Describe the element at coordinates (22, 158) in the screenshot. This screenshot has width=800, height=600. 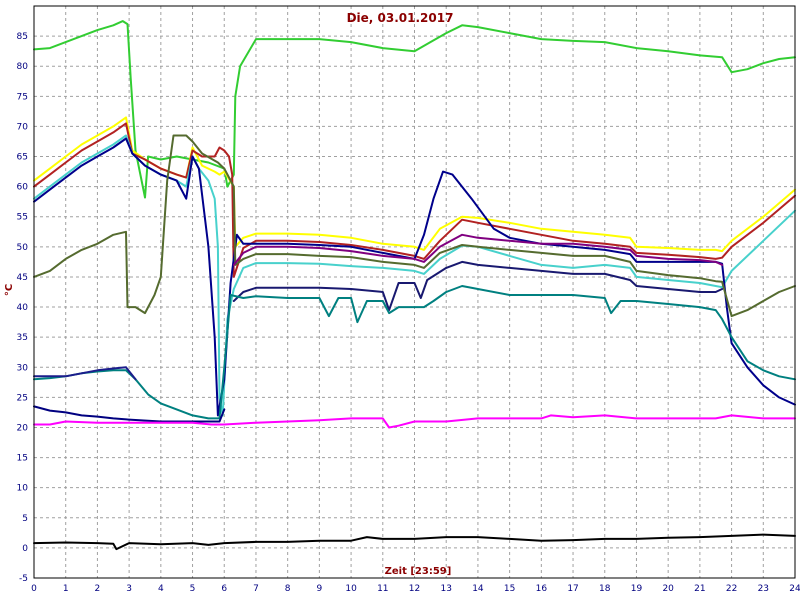
I see `y-tick-label: 65` at that location.